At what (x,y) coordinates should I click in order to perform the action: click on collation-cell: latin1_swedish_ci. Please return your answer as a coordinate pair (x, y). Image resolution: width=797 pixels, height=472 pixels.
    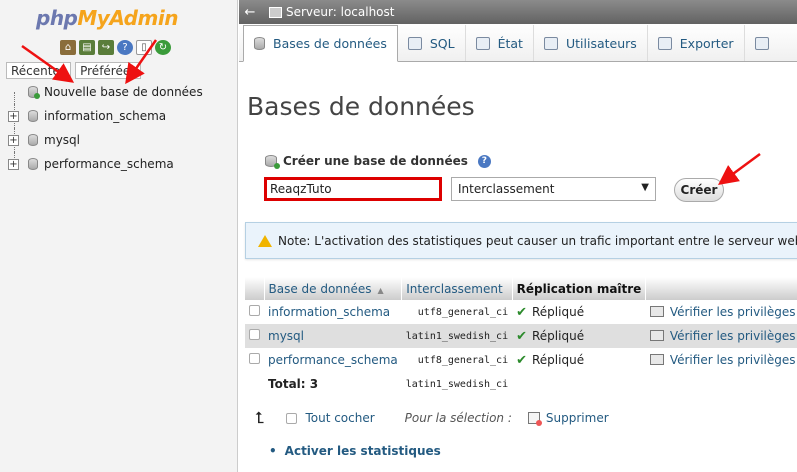
    Looking at the image, I should click on (457, 336).